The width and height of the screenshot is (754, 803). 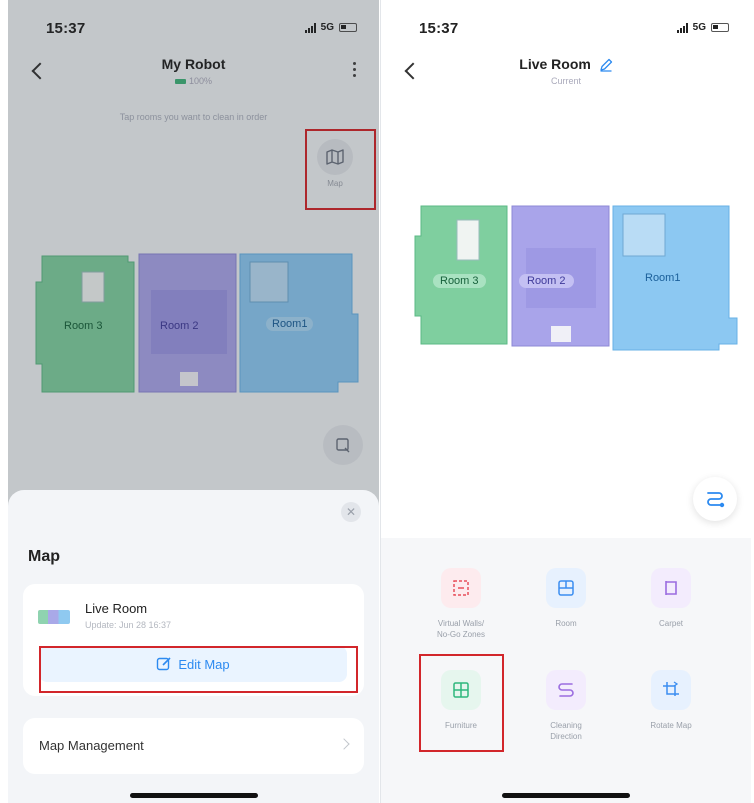 What do you see at coordinates (671, 588) in the screenshot?
I see `carpet-icon` at bounding box center [671, 588].